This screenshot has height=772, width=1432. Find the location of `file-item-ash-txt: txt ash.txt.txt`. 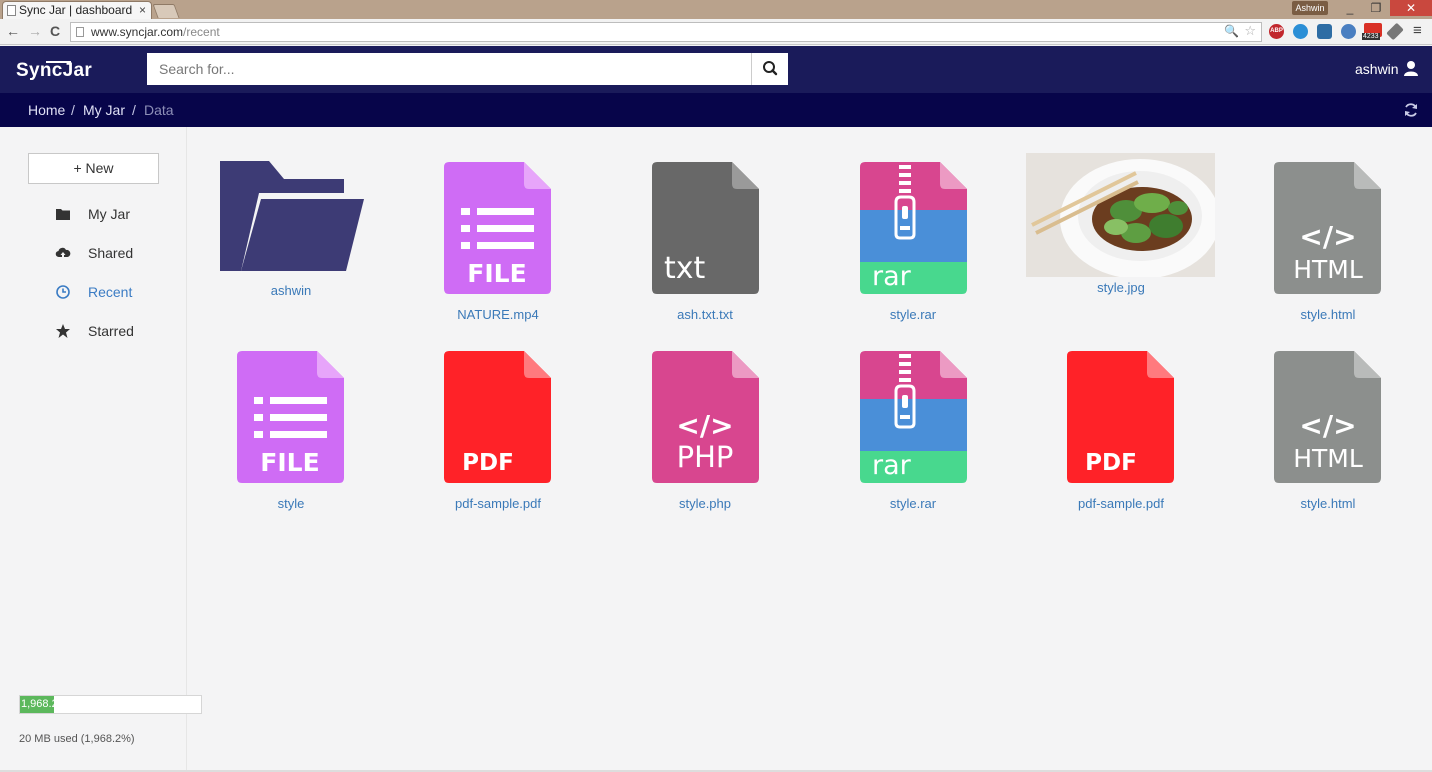

file-item-ash-txt: txt ash.txt.txt is located at coordinates (705, 243).